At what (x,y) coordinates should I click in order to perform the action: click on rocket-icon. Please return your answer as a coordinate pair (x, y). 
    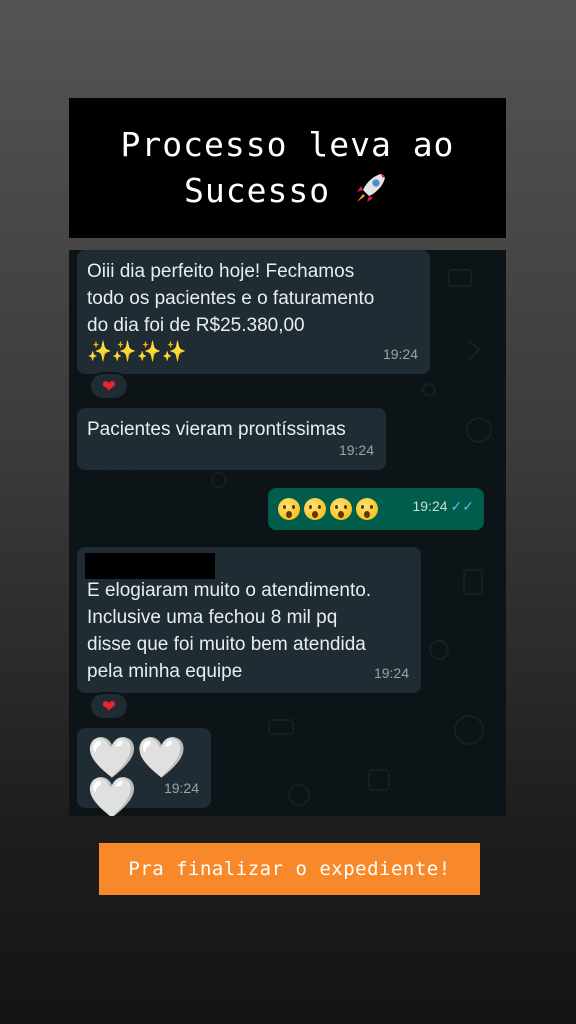
    Looking at the image, I should click on (371, 190).